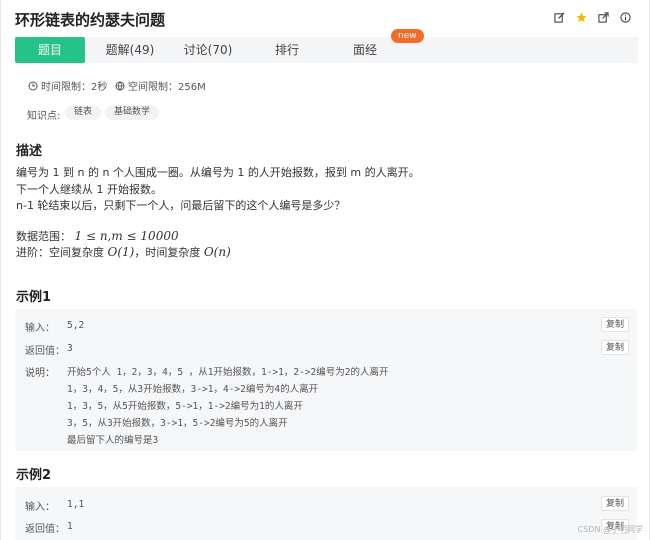 The image size is (650, 540). Describe the element at coordinates (193, 389) in the screenshot. I see `explain-line: 1，3，4，5，从3开始报数，3->1，4->2编号为4的人离开` at that location.